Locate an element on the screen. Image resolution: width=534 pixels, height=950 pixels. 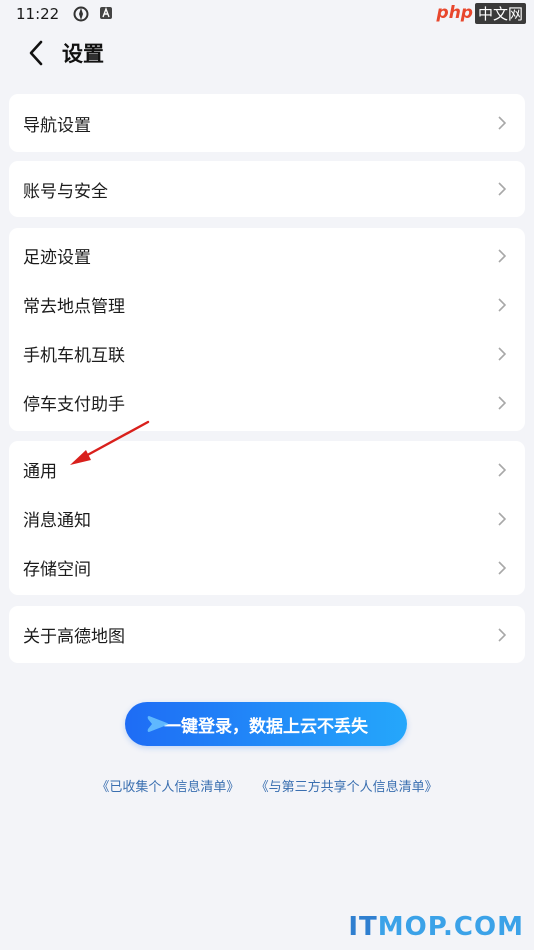
watermark-php-text: php is located at coordinates (454, 13).